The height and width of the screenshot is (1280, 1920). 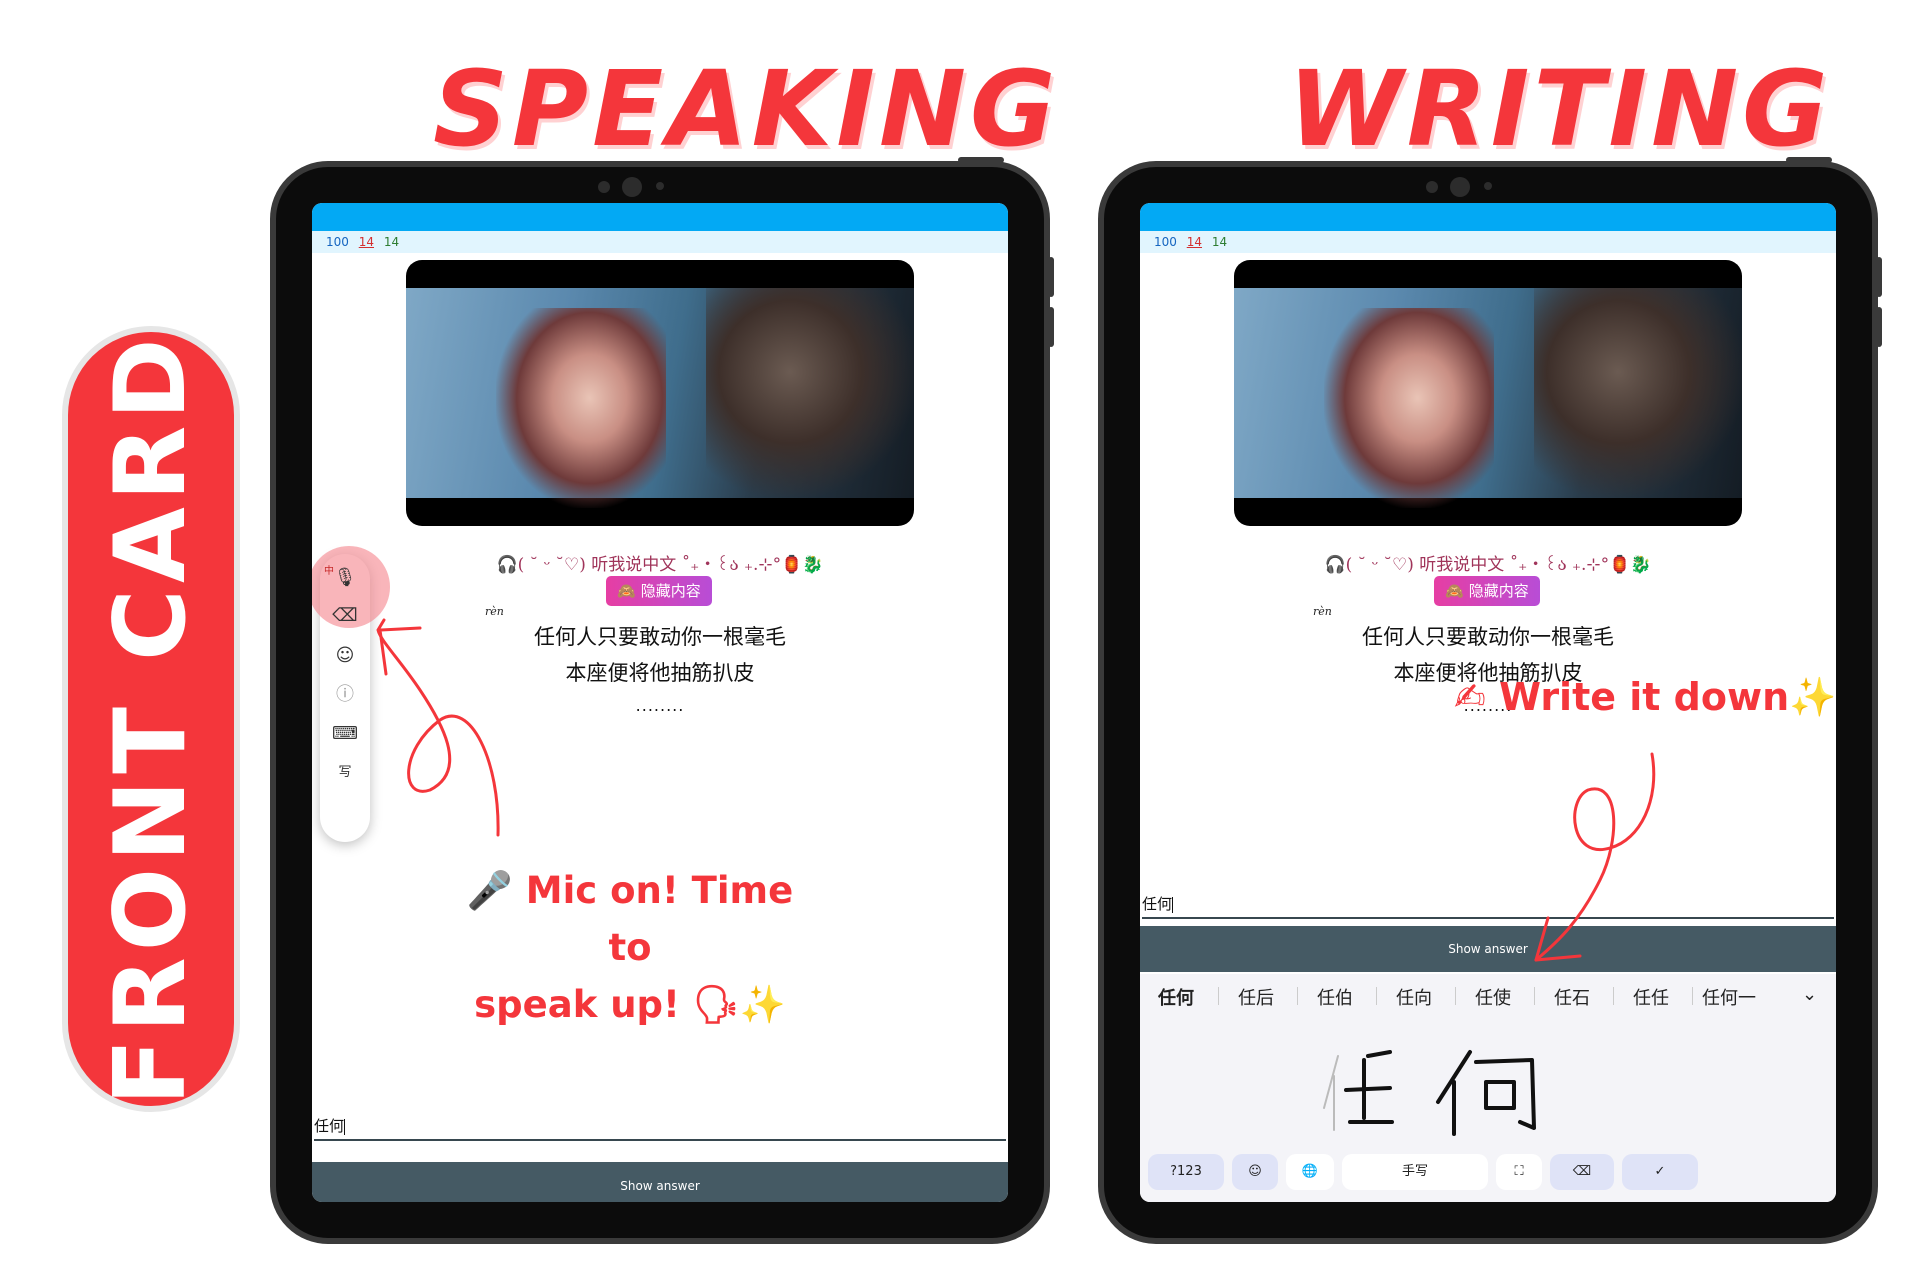 What do you see at coordinates (1645, 697) in the screenshot?
I see `writing-note: ✍ Write it down✨` at bounding box center [1645, 697].